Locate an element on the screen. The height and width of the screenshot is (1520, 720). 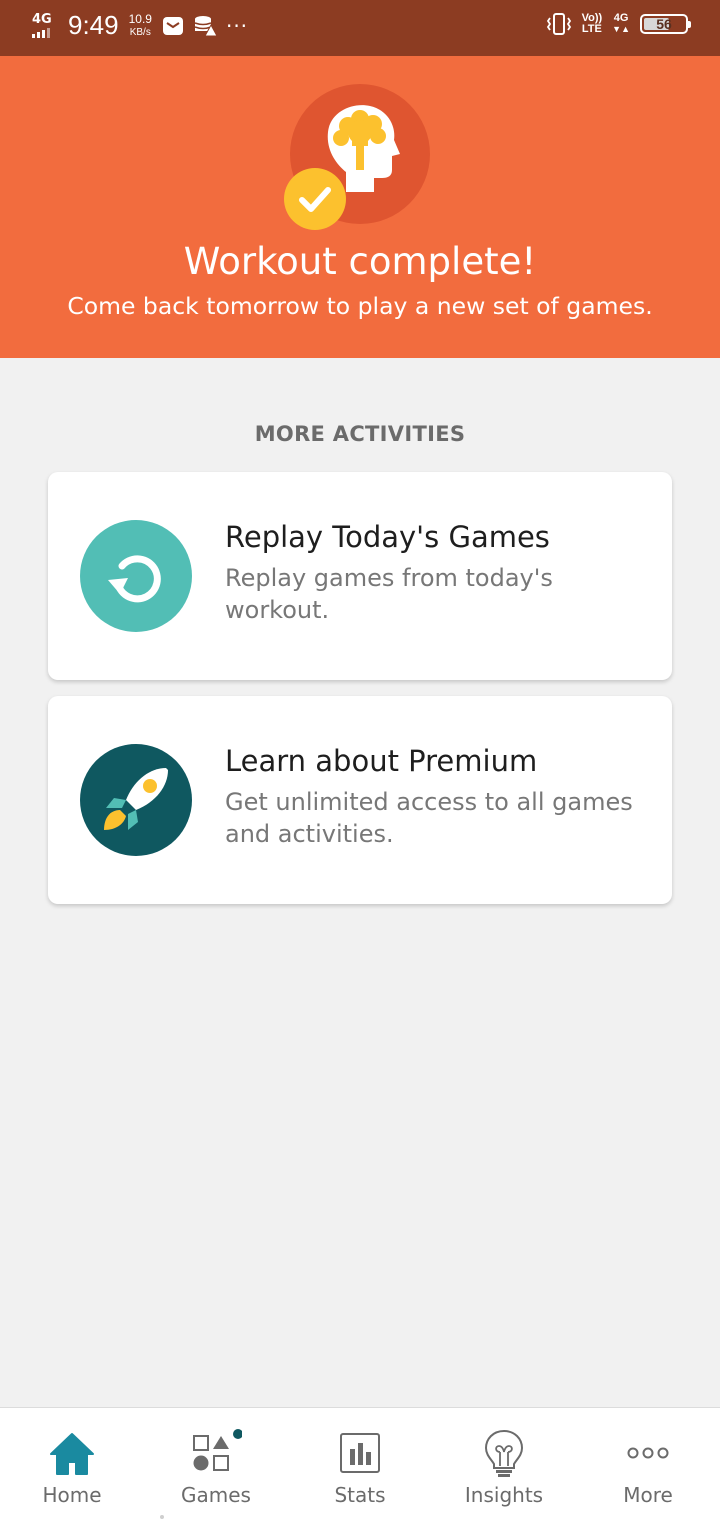
network-speed: 10.9 KB/s is located at coordinates (140, 26).